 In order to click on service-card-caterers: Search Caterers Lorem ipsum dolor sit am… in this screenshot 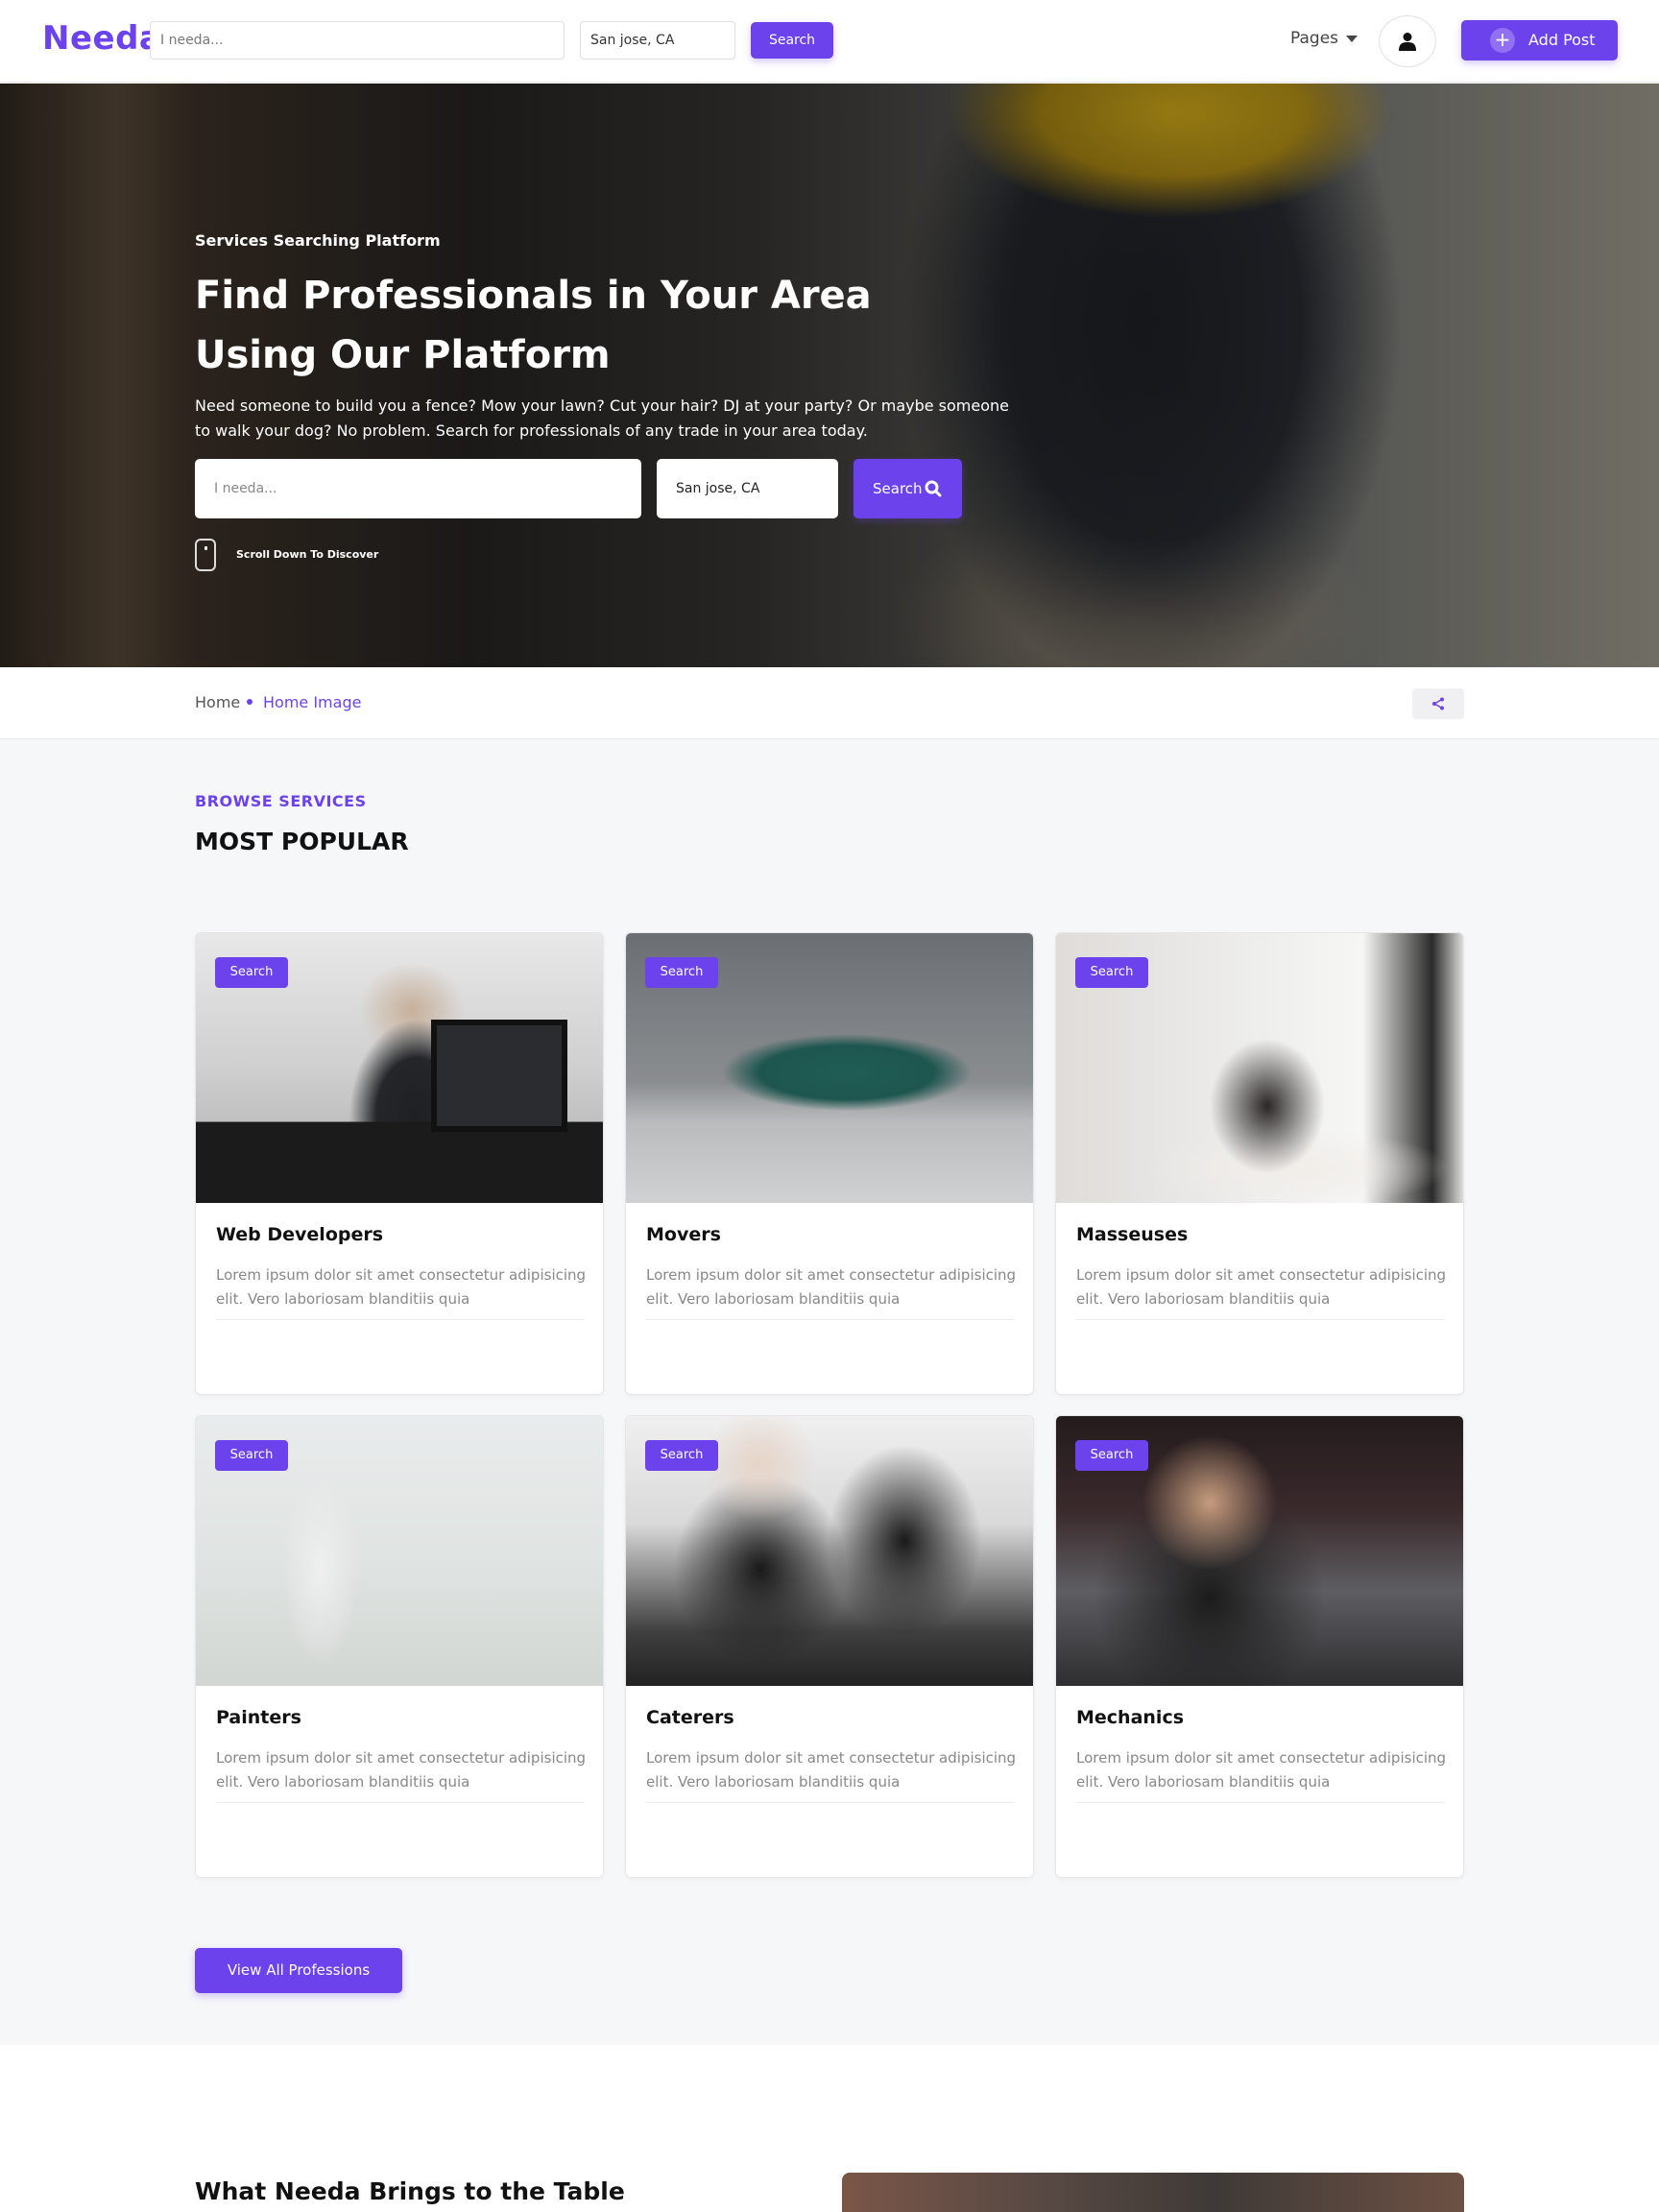, I will do `click(829, 1646)`.